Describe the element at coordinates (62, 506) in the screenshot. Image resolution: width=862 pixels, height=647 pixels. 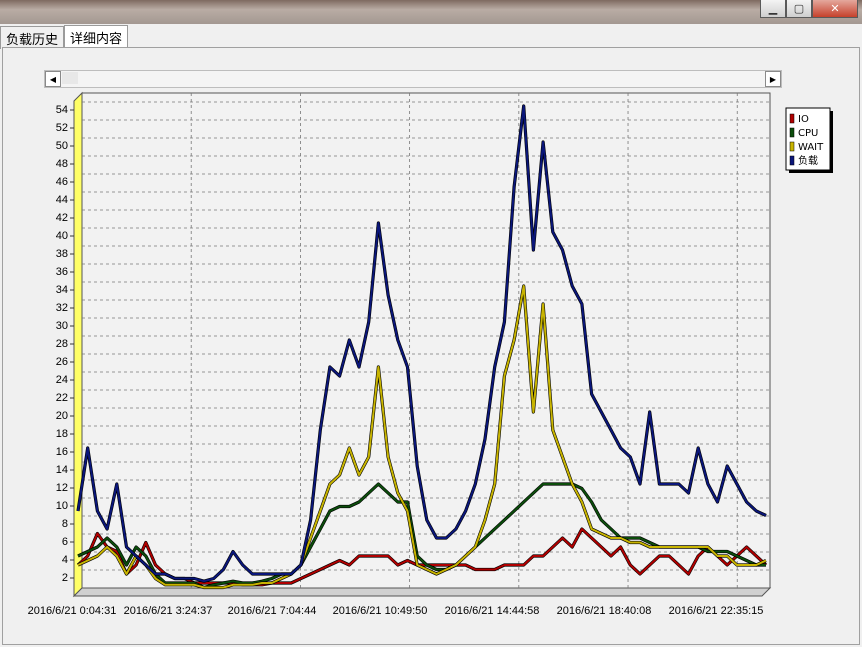
I see `y-tick-label: 10` at that location.